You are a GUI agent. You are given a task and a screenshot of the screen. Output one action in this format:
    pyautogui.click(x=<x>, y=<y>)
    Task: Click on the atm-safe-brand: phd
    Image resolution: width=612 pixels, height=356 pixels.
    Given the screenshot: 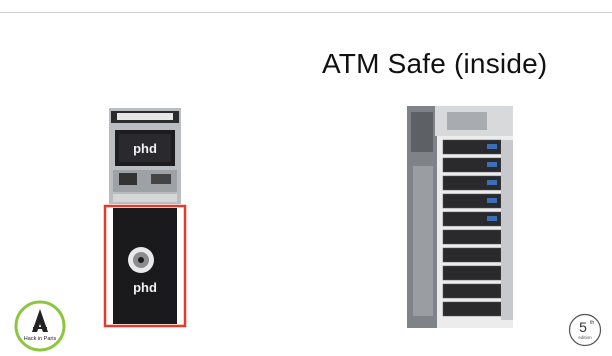 What is the action you would take?
    pyautogui.click(x=145, y=287)
    